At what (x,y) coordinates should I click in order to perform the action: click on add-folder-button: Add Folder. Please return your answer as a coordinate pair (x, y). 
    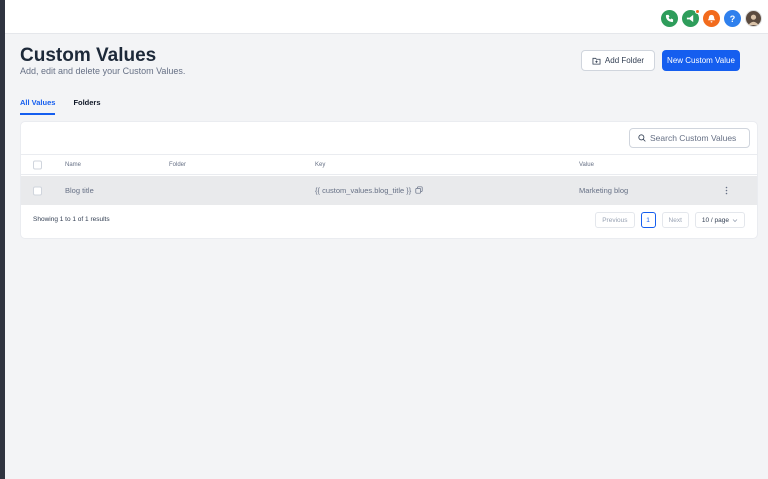
    Looking at the image, I should click on (618, 60).